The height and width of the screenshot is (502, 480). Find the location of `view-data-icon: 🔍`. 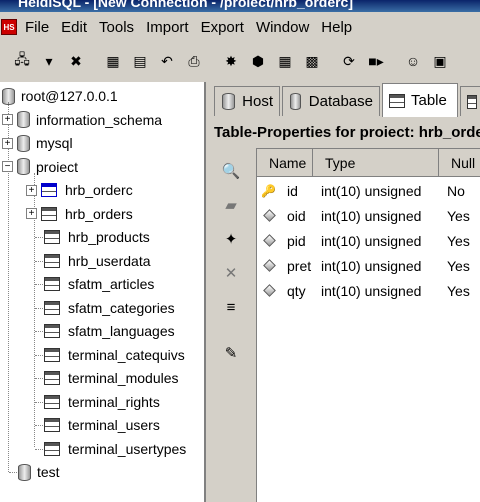

view-data-icon: 🔍 is located at coordinates (231, 171).